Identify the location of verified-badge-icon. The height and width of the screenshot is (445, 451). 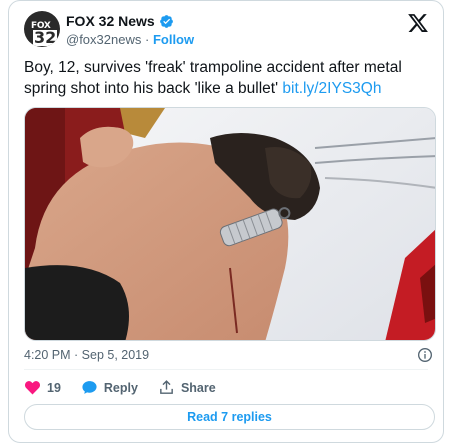
(166, 21).